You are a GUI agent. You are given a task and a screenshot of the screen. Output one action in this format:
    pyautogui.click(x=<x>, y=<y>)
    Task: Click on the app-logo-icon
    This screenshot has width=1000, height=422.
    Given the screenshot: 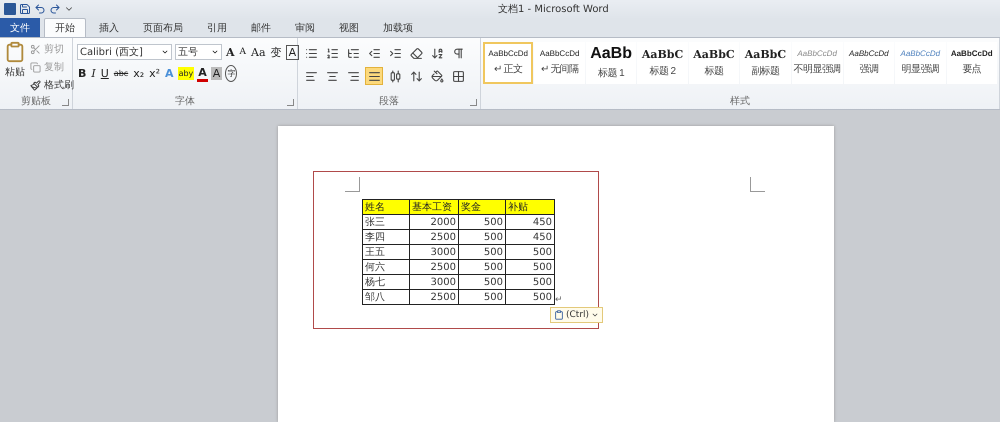 What is the action you would take?
    pyautogui.click(x=10, y=9)
    